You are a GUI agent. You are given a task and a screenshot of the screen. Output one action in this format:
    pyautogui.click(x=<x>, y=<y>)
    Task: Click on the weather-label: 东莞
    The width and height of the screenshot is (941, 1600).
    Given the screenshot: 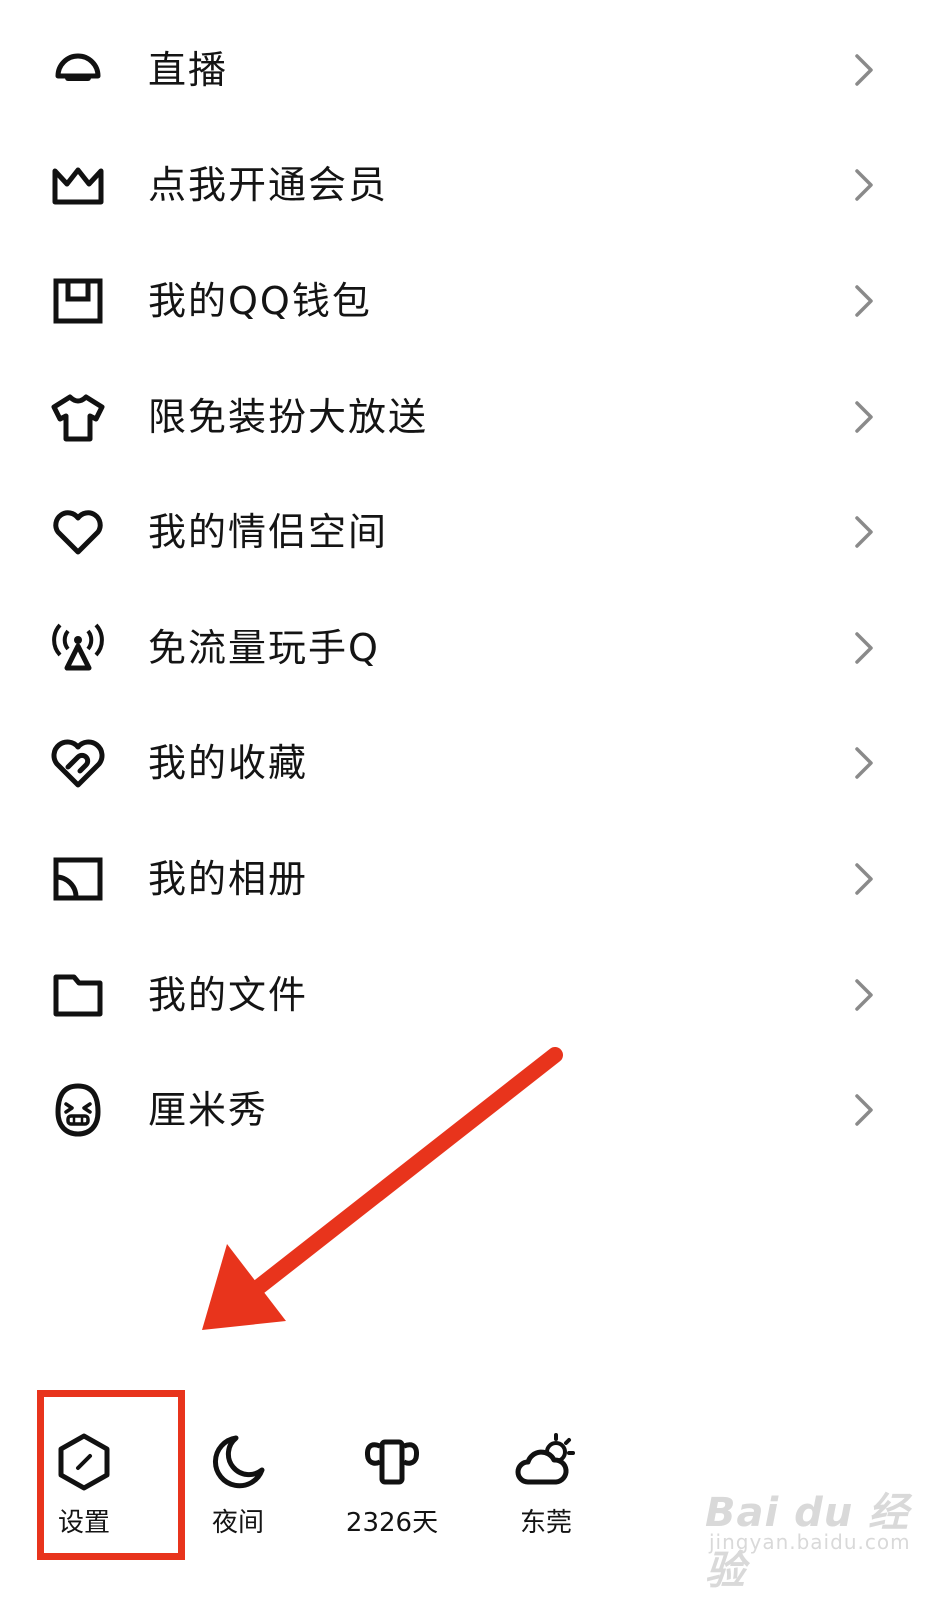 What is the action you would take?
    pyautogui.click(x=545, y=1523)
    